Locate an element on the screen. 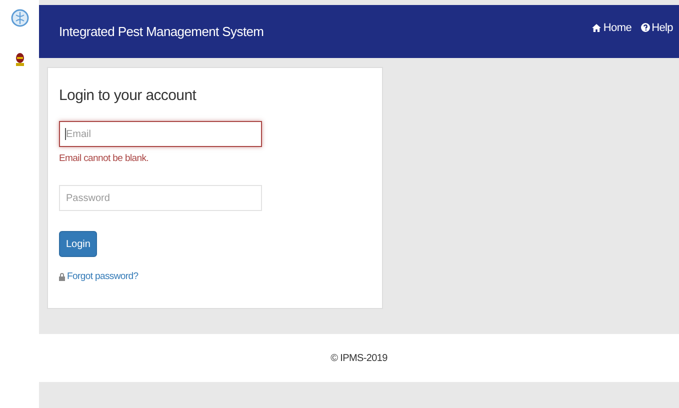 The image size is (679, 408). error-message: Email cannot be blank. is located at coordinates (104, 158).